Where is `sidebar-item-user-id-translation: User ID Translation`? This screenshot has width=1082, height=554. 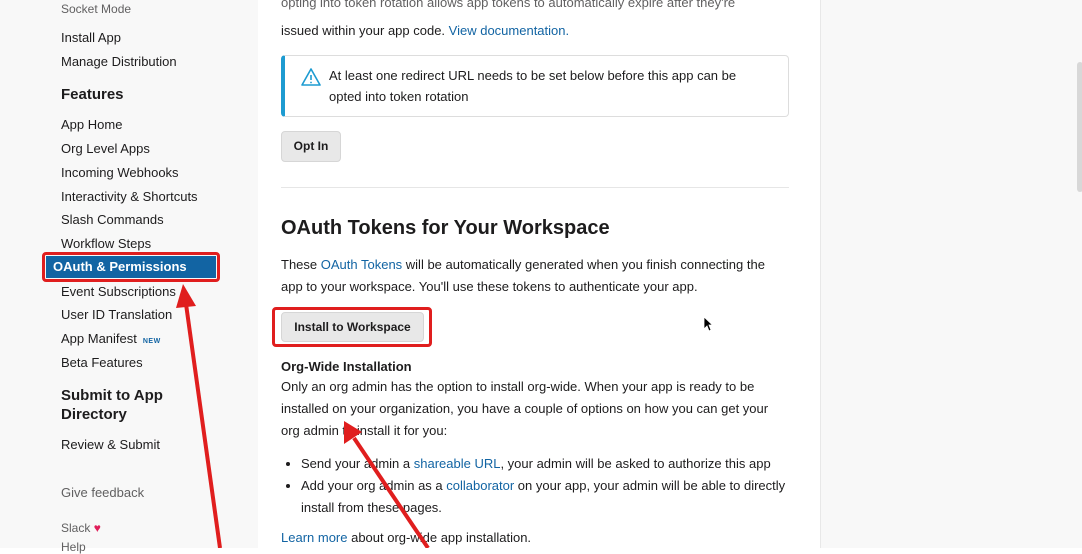 sidebar-item-user-id-translation: User ID Translation is located at coordinates (116, 314).